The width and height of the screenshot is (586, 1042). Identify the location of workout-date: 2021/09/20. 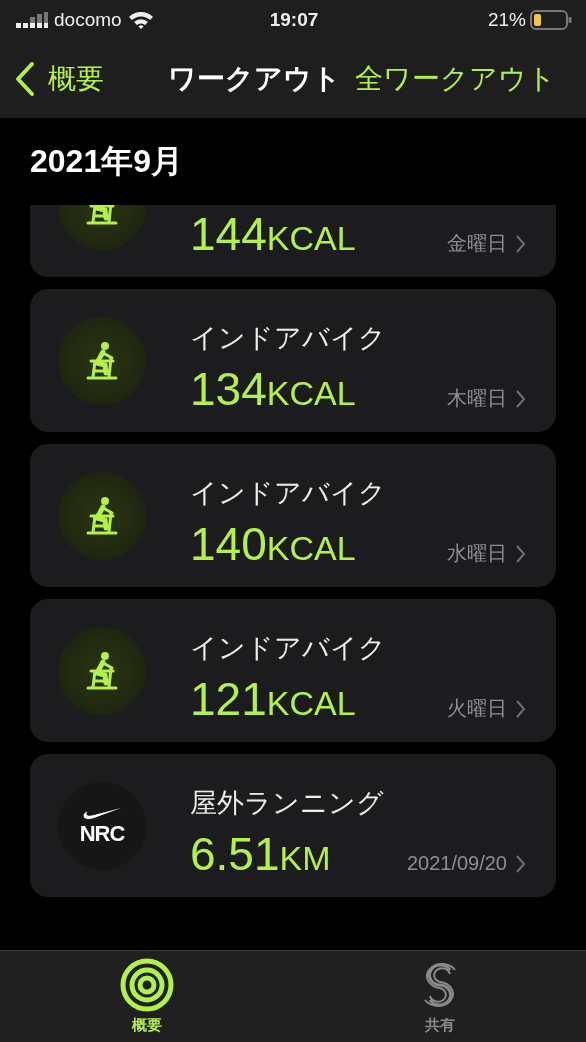
(456, 863).